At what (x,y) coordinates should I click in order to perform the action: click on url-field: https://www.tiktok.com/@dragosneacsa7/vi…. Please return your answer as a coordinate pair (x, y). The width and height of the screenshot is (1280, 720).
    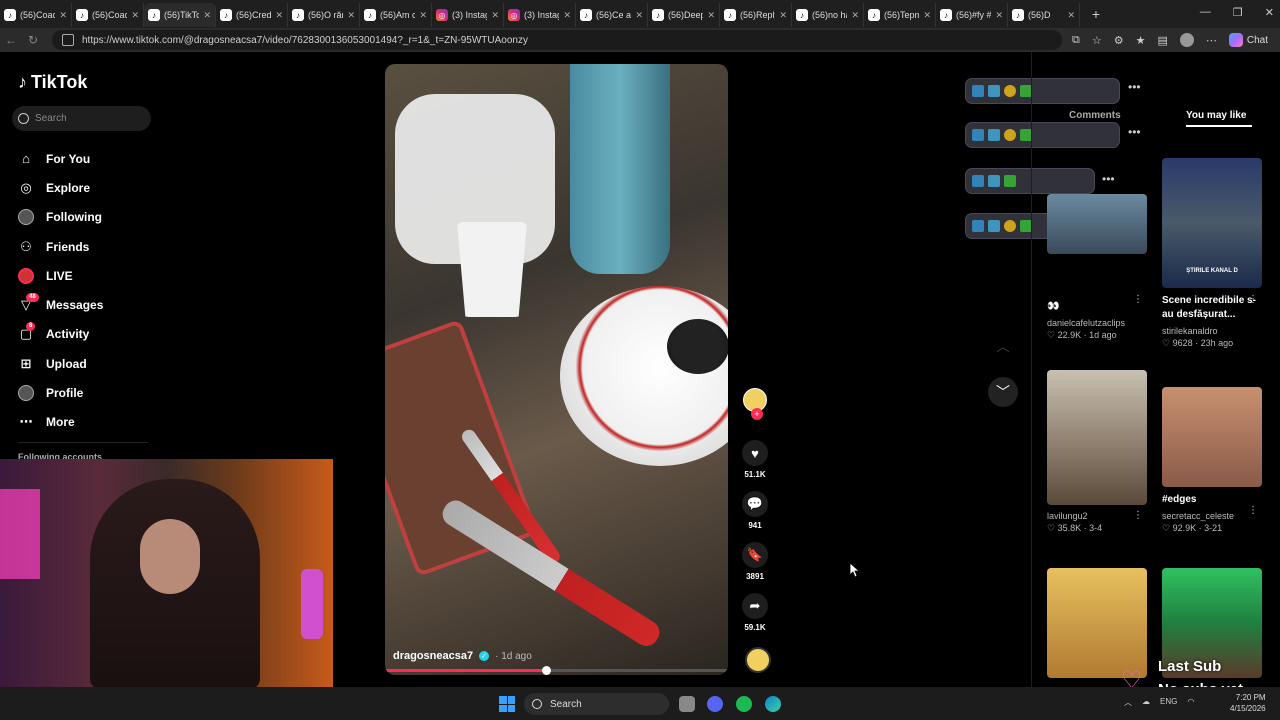
    Looking at the image, I should click on (557, 40).